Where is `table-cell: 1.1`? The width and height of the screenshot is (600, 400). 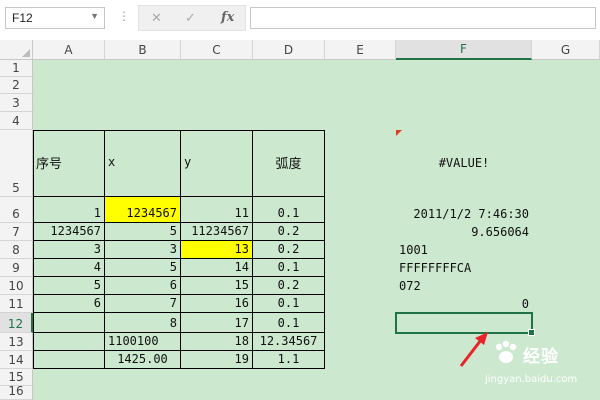
table-cell: 1.1 is located at coordinates (289, 360).